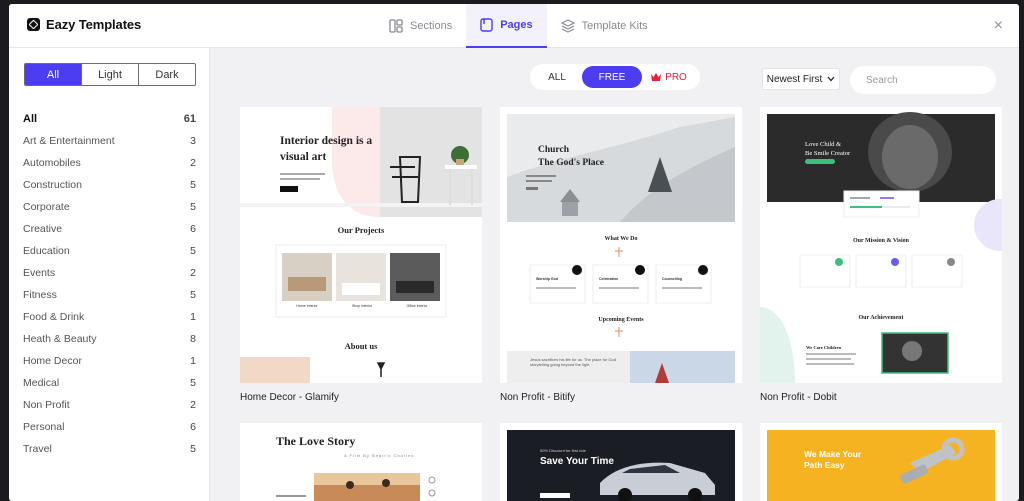  I want to click on caption: We Care Children, so click(824, 347).